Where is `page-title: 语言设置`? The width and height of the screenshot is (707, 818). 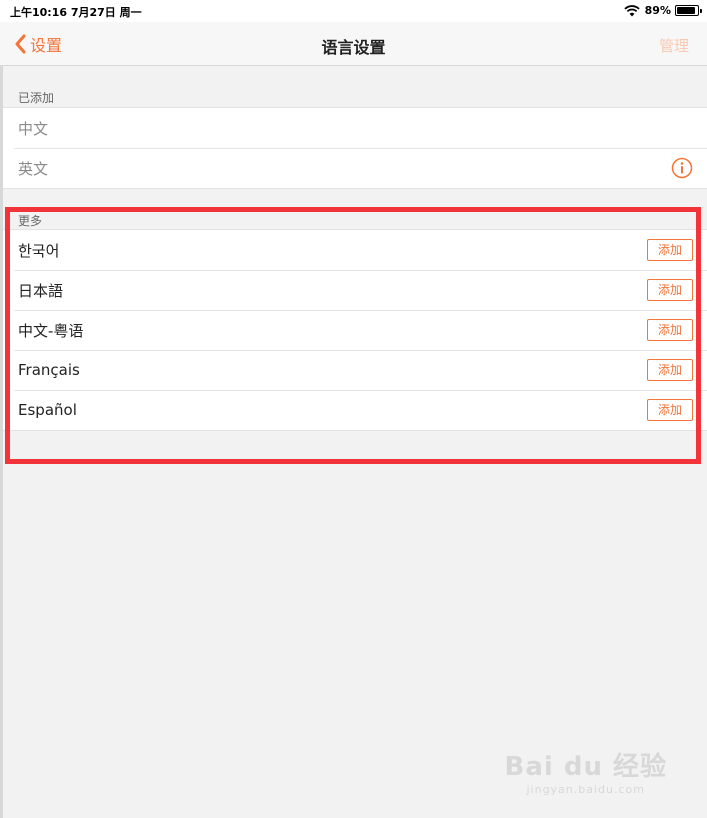 page-title: 语言设置 is located at coordinates (353, 47).